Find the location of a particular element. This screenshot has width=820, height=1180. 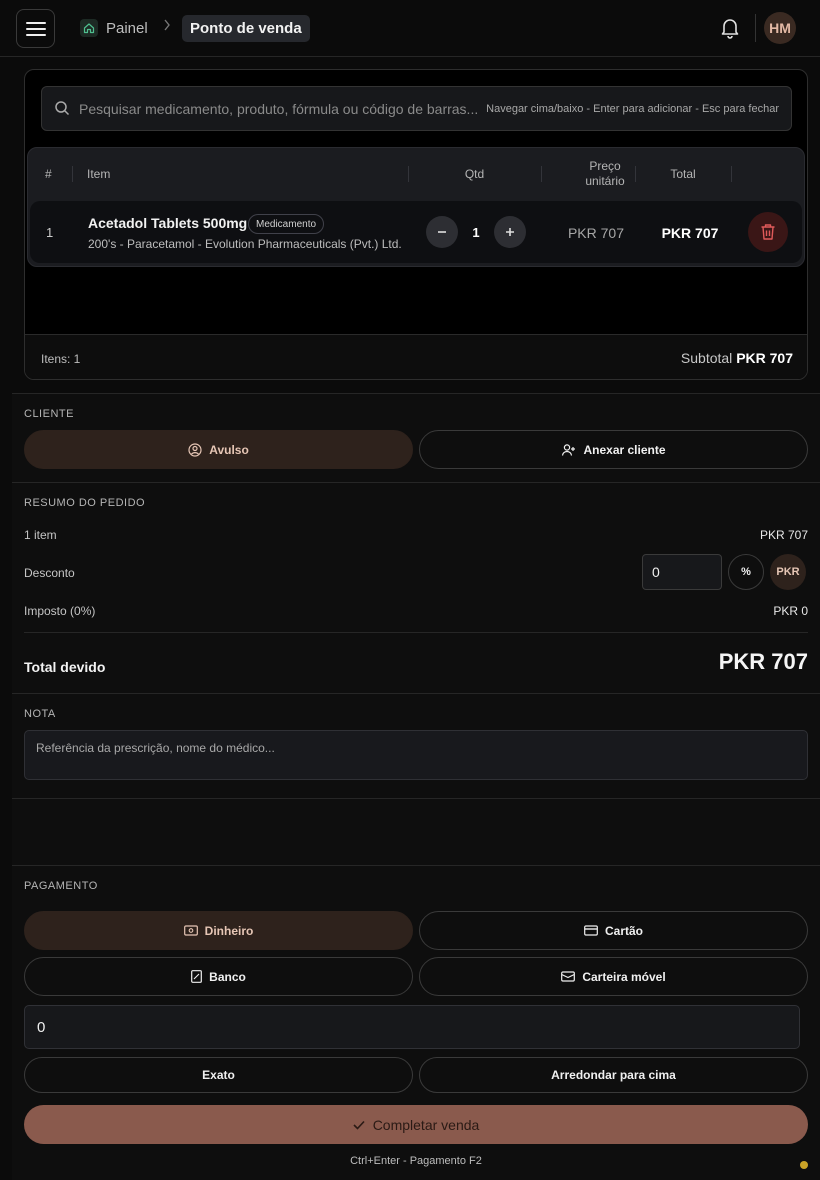

delete-item-button is located at coordinates (768, 232).